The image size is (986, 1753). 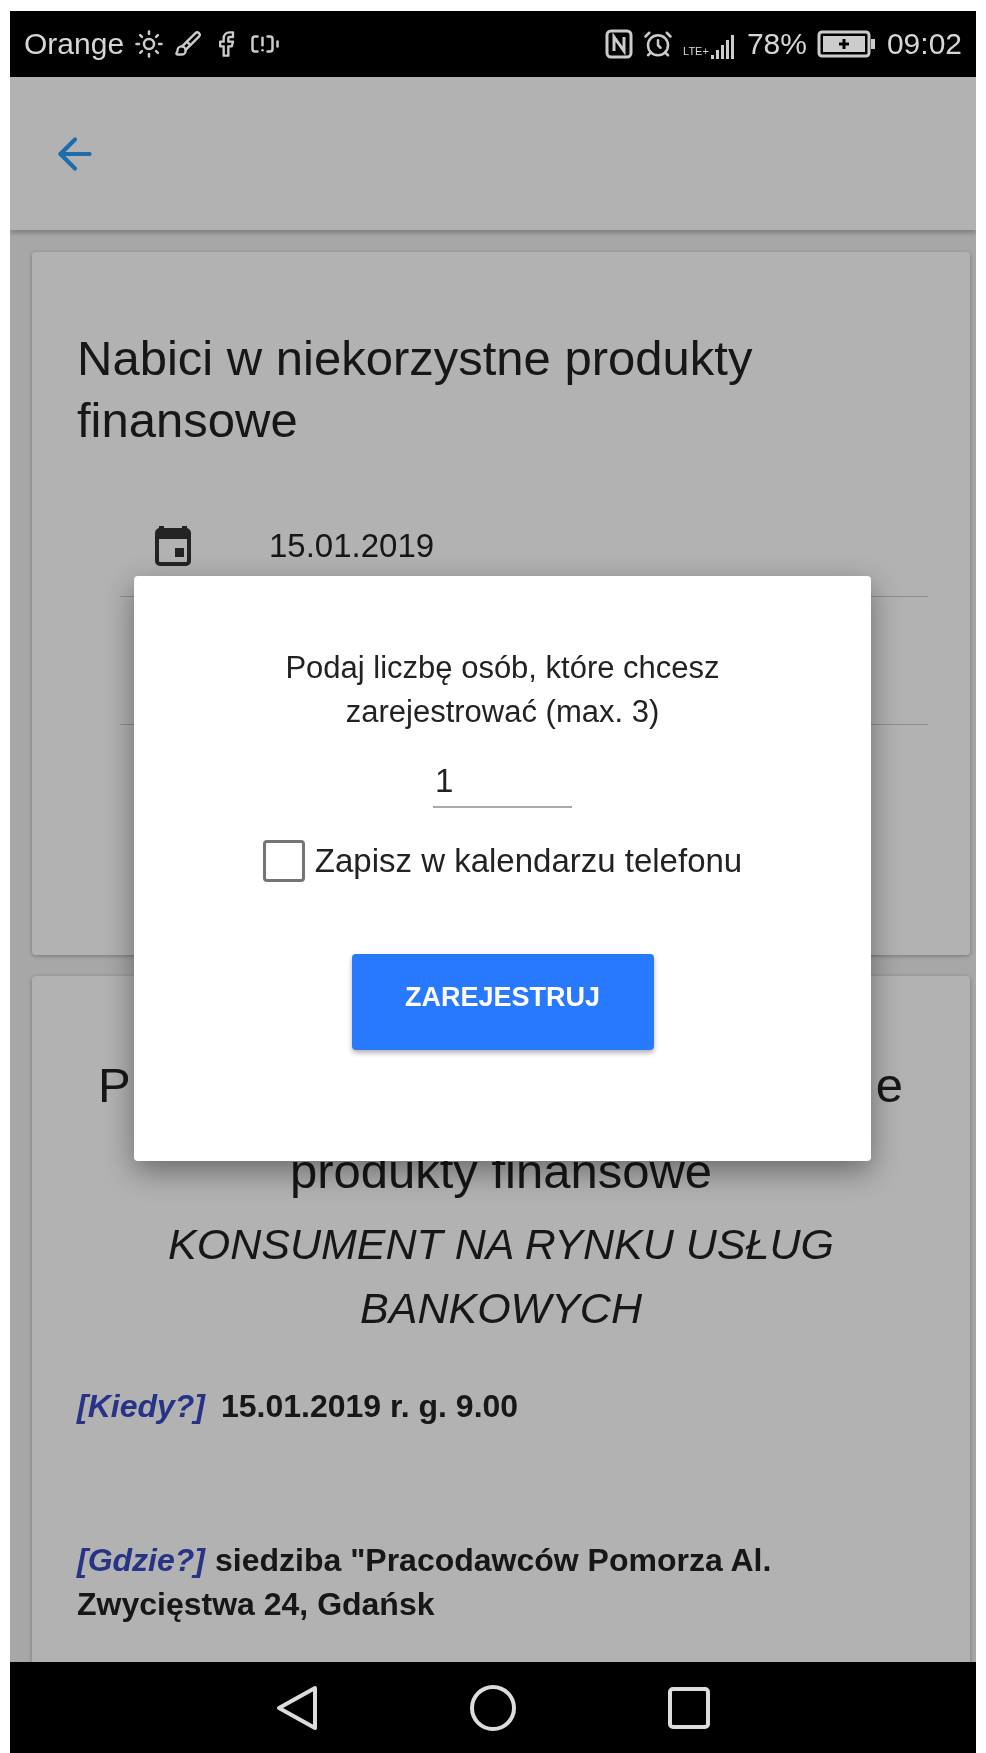 What do you see at coordinates (696, 51) in the screenshot?
I see `network-type: LTE+` at bounding box center [696, 51].